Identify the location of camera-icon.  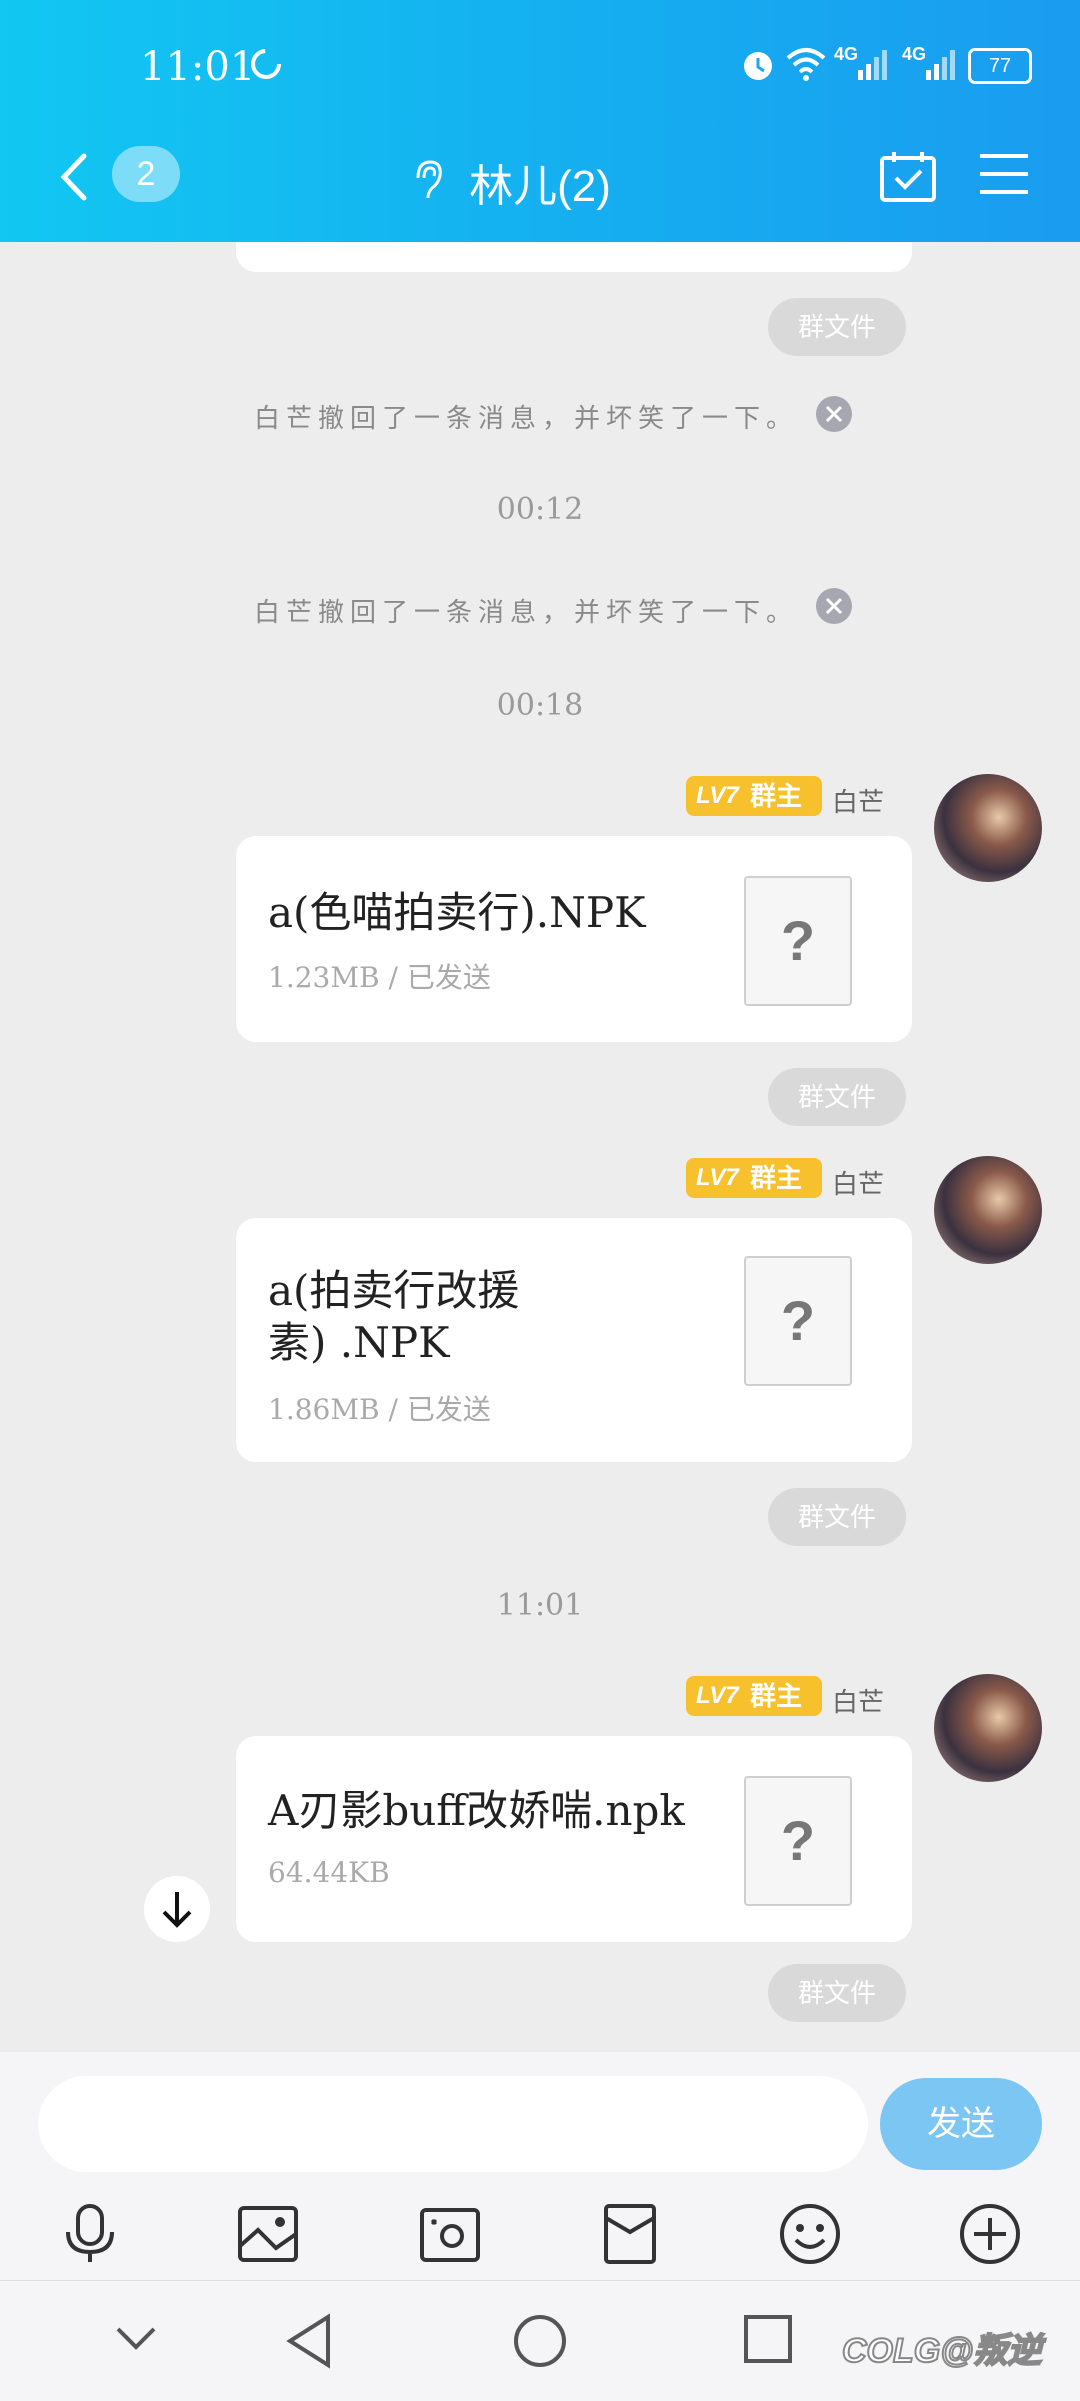
(450, 2234).